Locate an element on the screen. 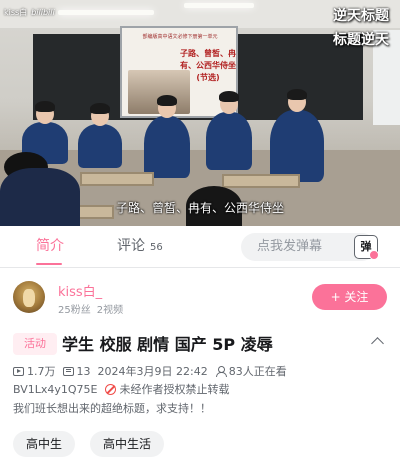 The height and width of the screenshot is (461, 400). play-count-icon is located at coordinates (18, 371).